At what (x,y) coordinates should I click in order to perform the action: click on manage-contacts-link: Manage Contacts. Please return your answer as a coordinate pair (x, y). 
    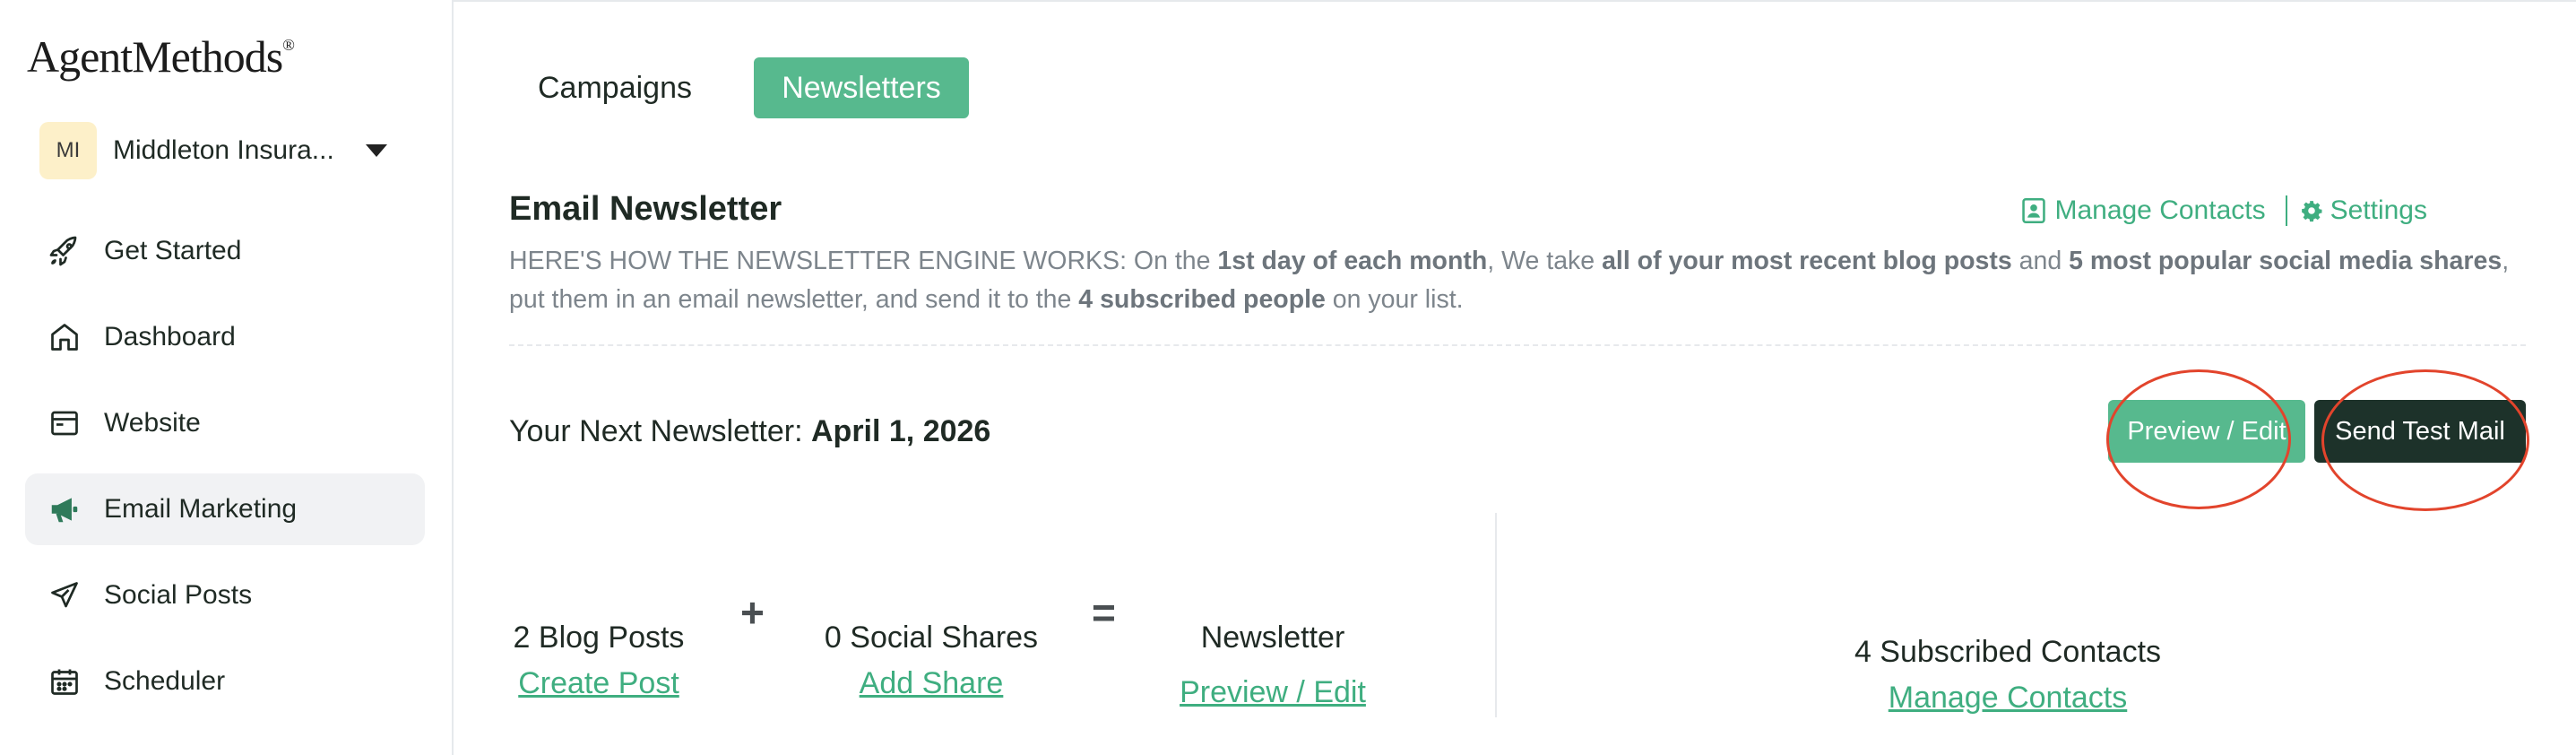
    Looking at the image, I should click on (2144, 210).